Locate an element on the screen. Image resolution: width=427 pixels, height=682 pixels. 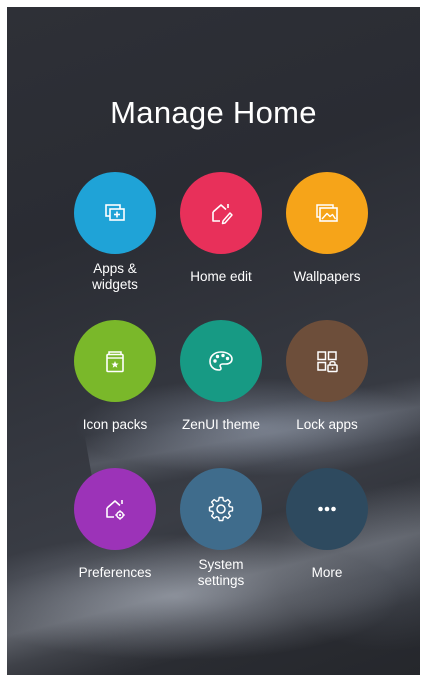
home-edit-button: Home edit is located at coordinates (221, 237).